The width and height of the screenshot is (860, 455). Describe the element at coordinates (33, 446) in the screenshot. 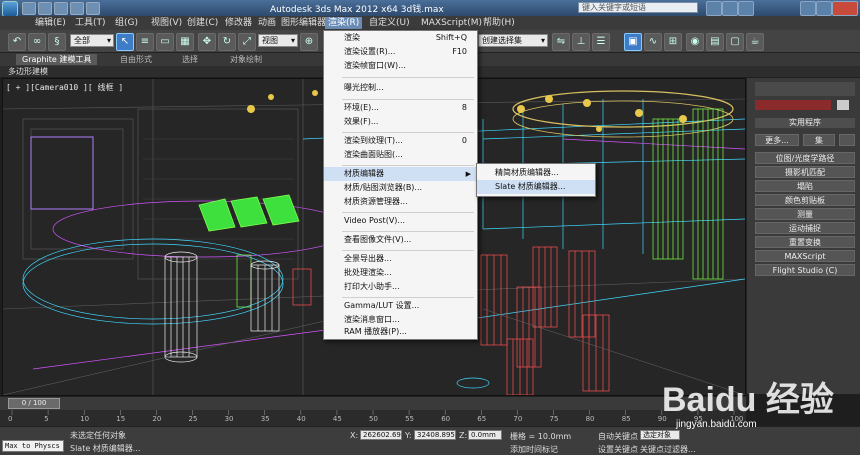

I see `maxscript-listener: Max to Physcs` at that location.